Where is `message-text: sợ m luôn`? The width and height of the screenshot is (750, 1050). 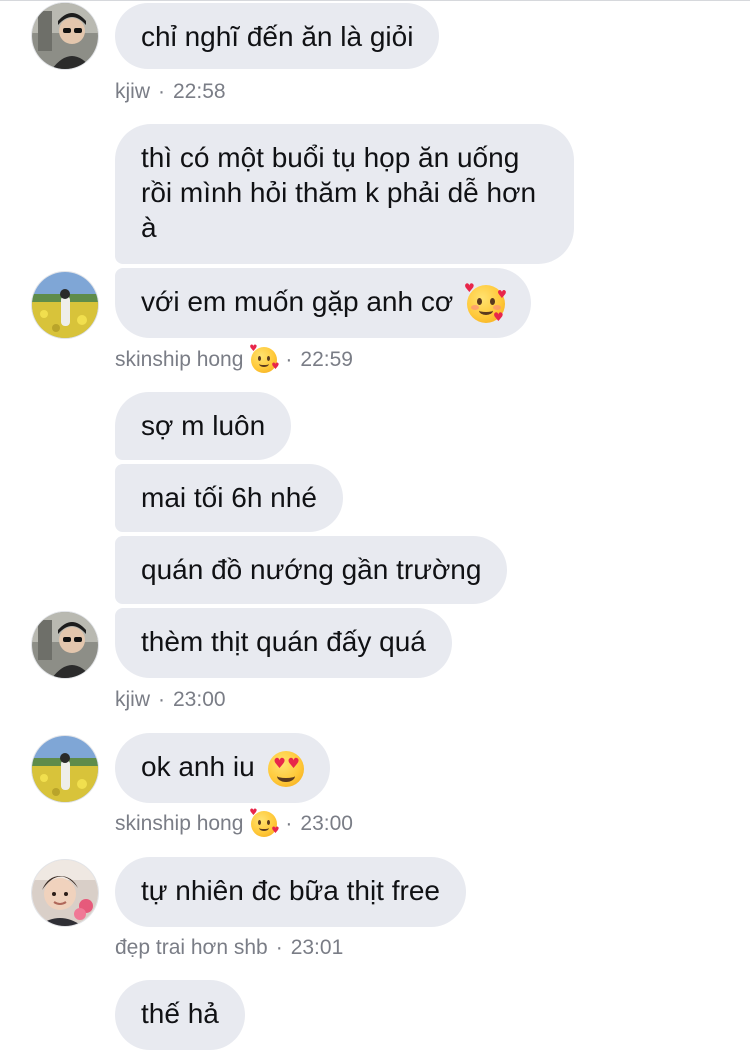 message-text: sợ m luôn is located at coordinates (203, 425).